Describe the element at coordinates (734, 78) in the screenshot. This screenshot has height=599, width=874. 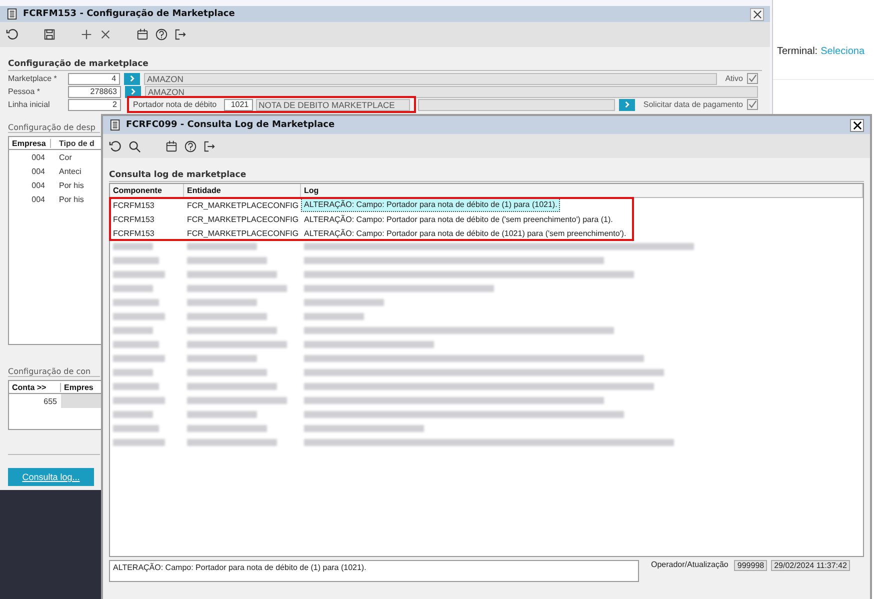
I see `checkbox-label: Ativo` at that location.